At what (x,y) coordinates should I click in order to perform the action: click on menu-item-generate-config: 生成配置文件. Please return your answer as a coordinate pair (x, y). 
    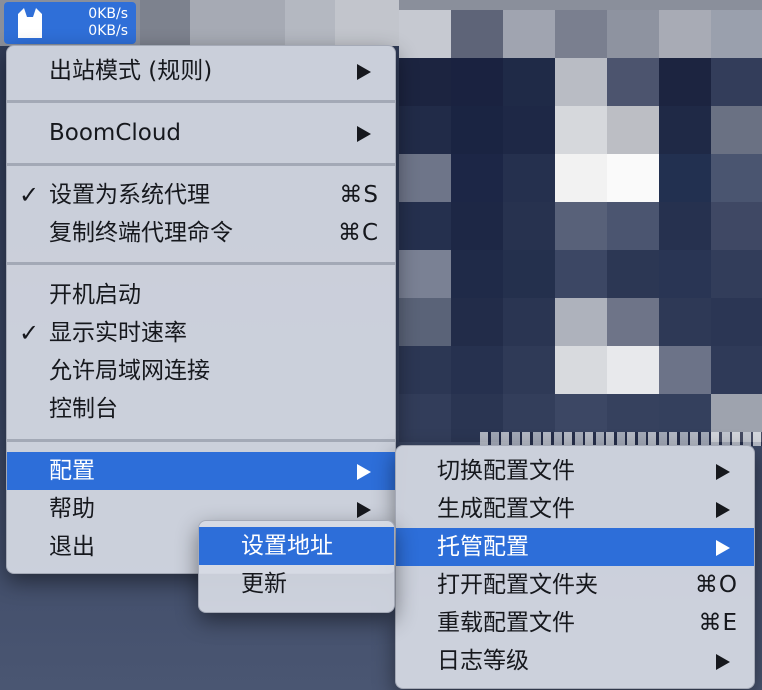
    Looking at the image, I should click on (575, 509).